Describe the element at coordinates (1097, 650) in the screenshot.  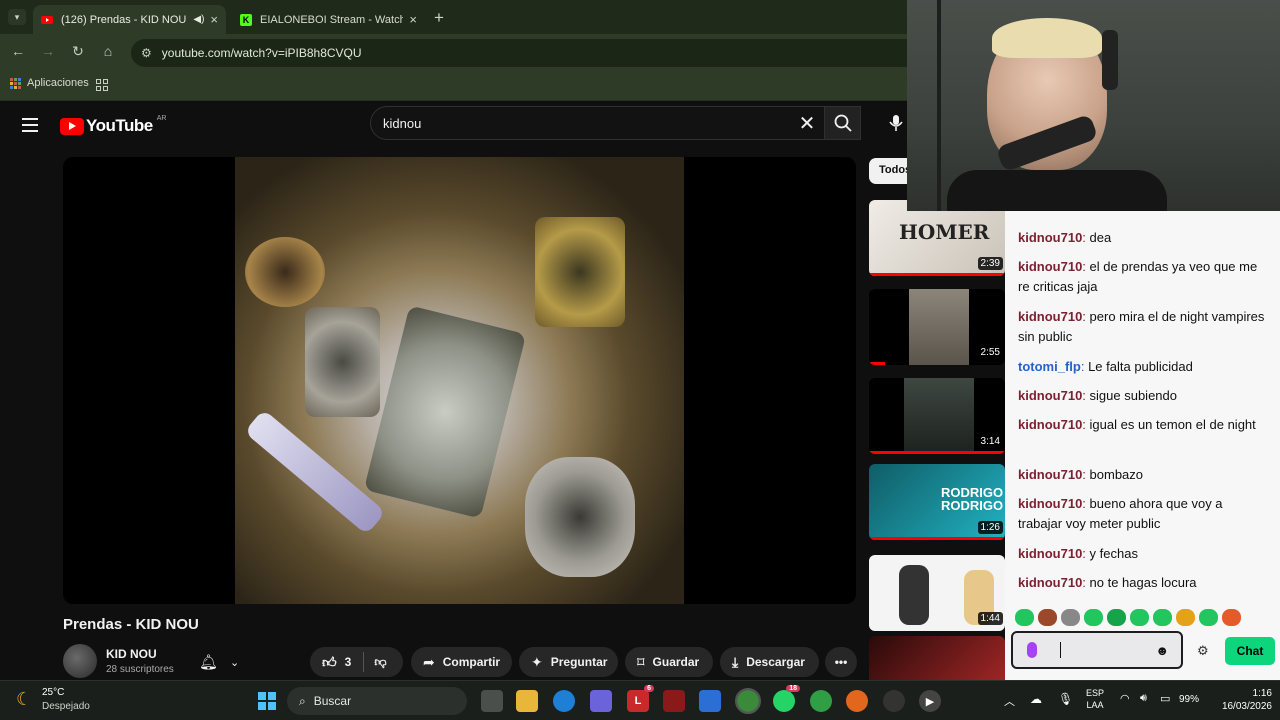
I see `chat-input: ☻` at that location.